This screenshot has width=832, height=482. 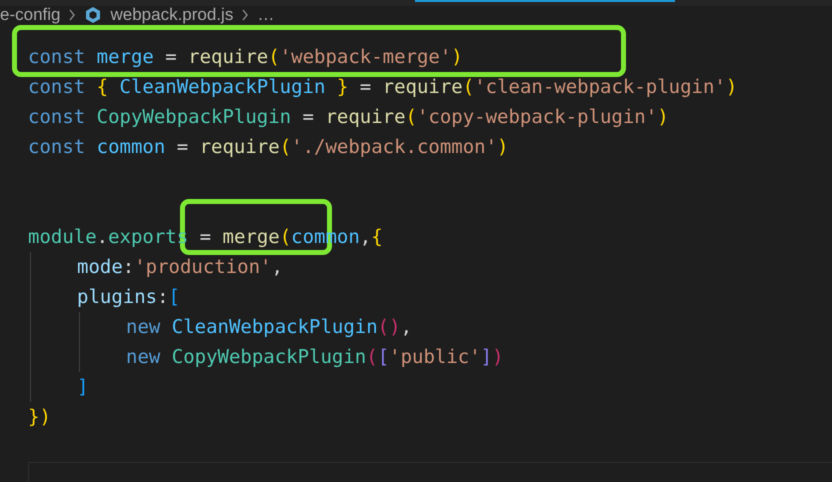 I want to click on code-line: const { CleanWebpackPlugin } = require('clean-webpack-plugin'), so click(x=383, y=87).